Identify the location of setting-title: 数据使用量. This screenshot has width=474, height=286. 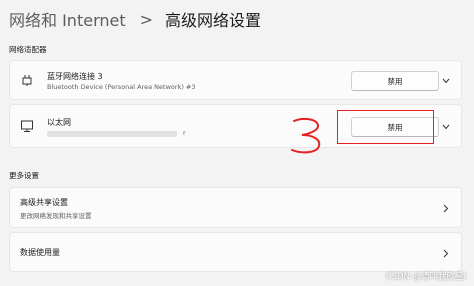
(40, 252).